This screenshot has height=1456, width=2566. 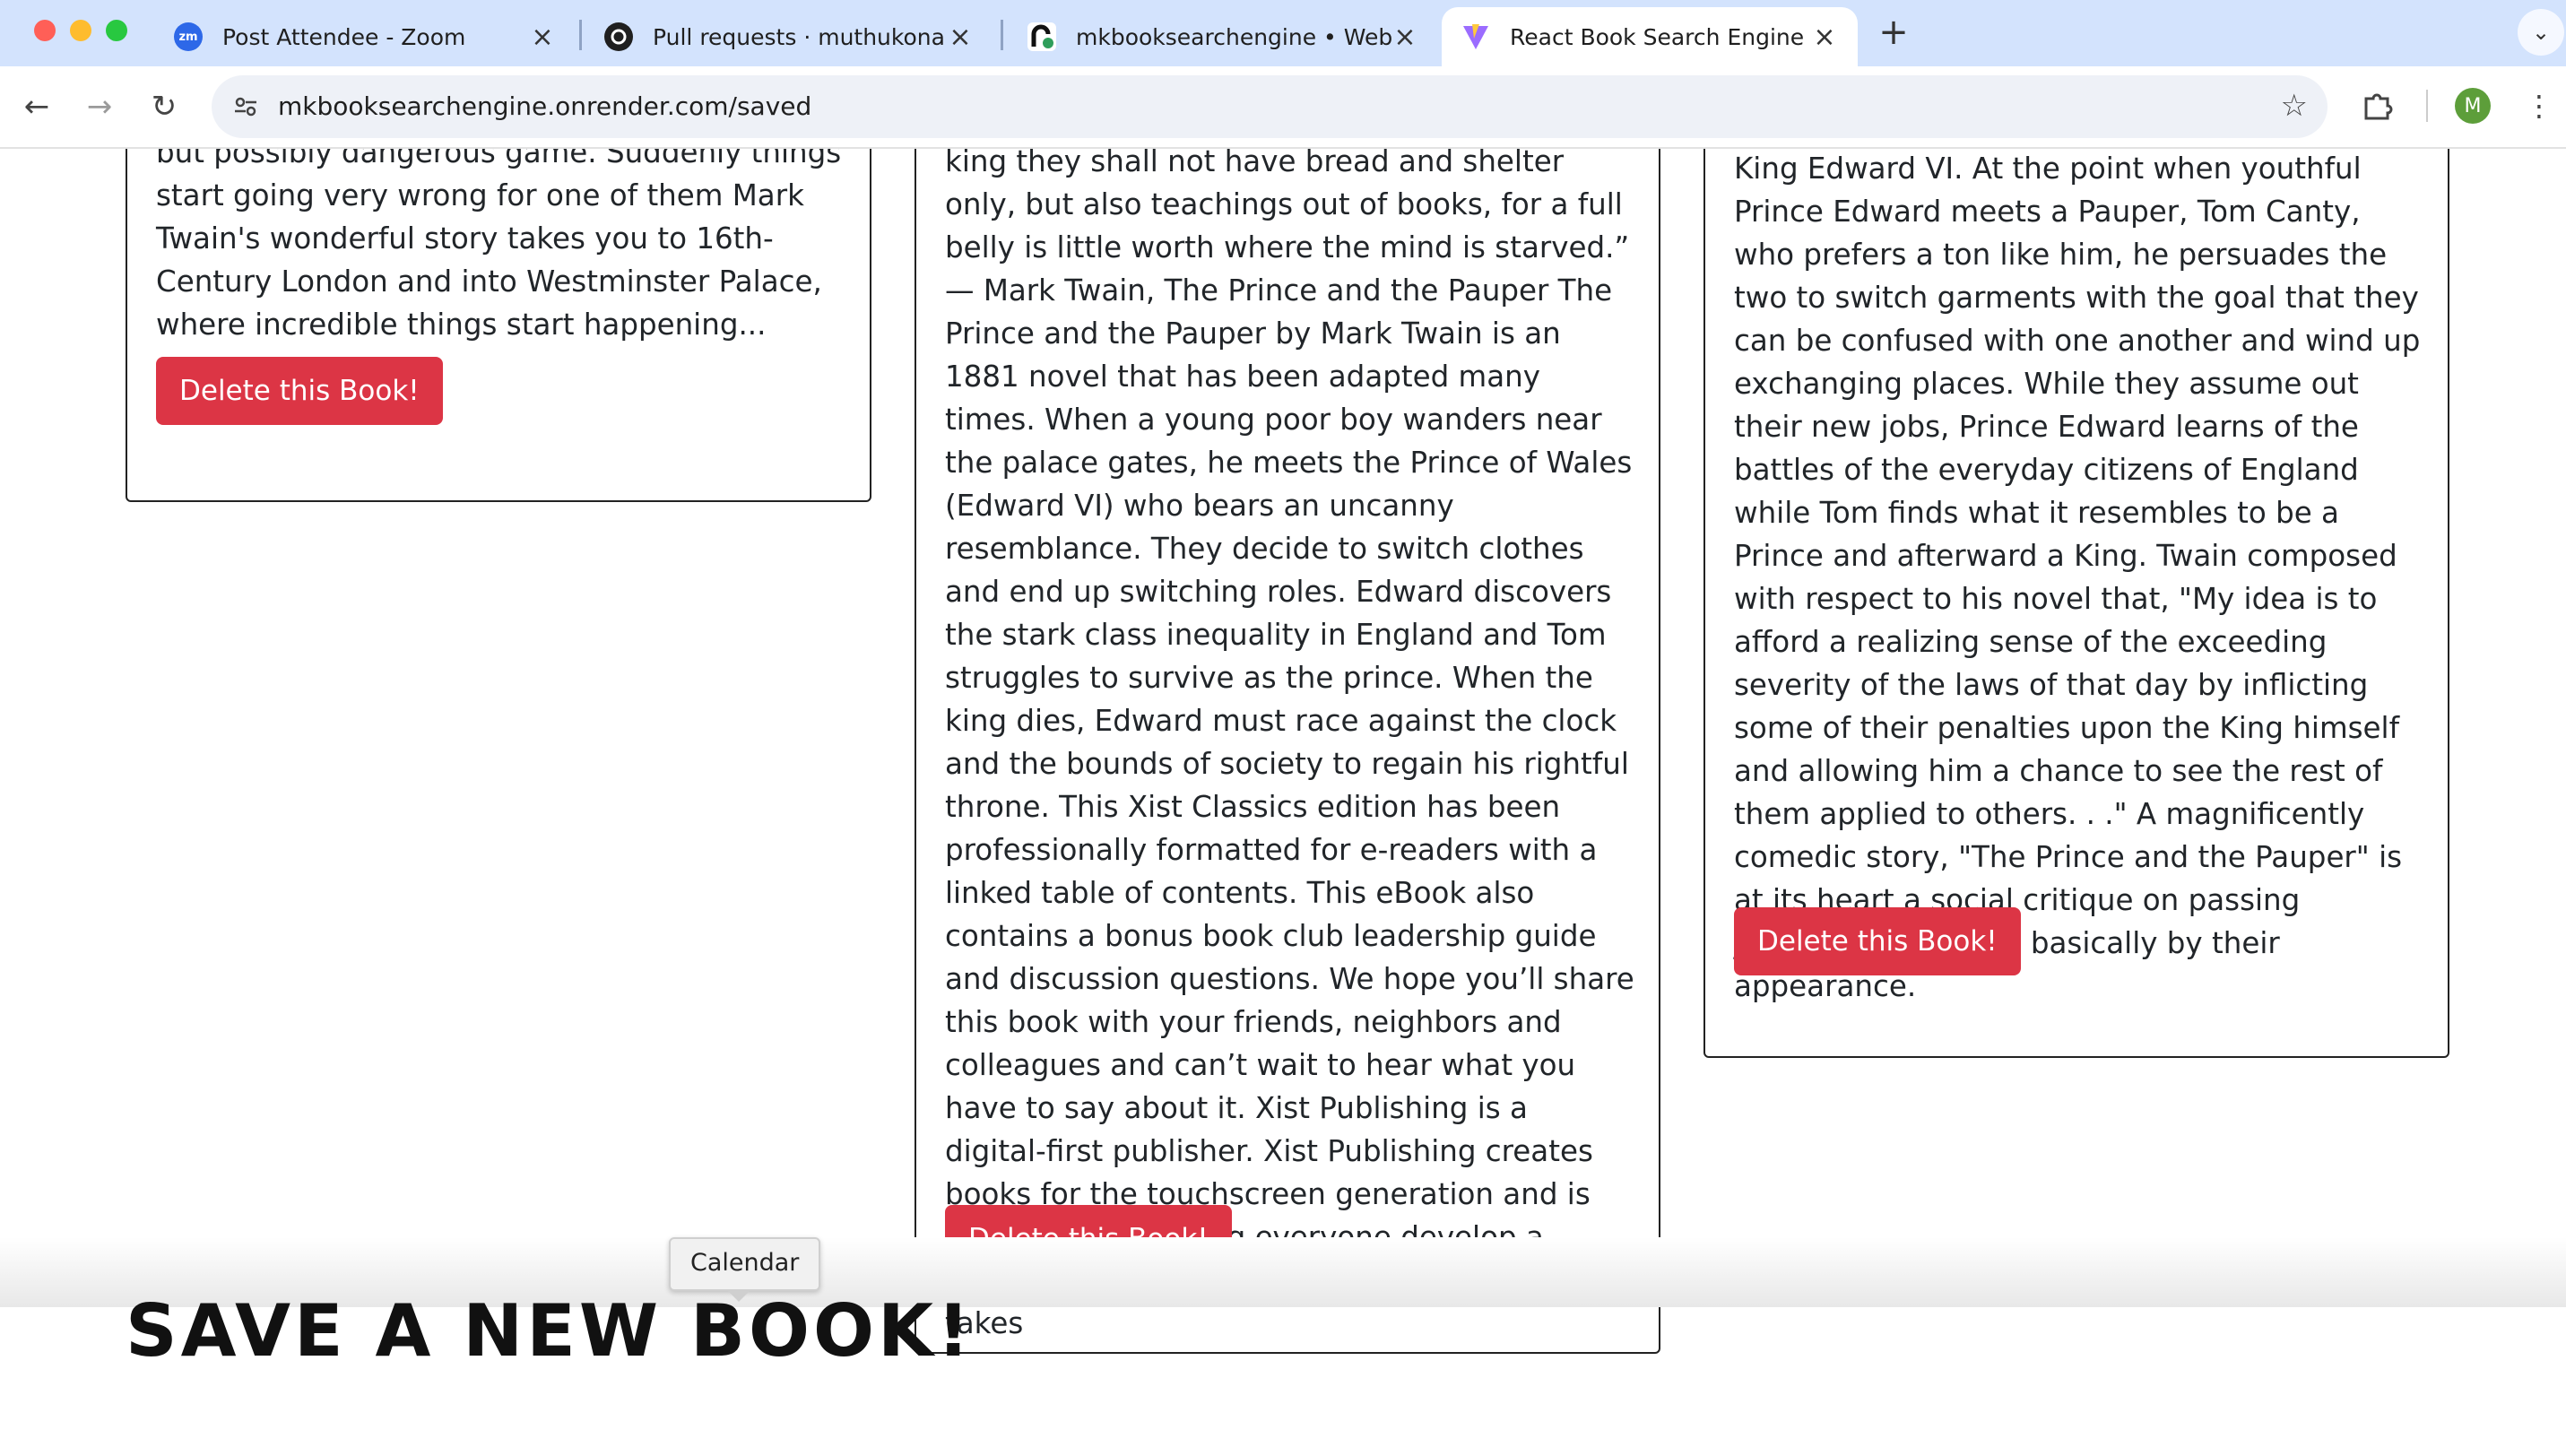 What do you see at coordinates (188, 36) in the screenshot?
I see `zoom-icon: zm` at bounding box center [188, 36].